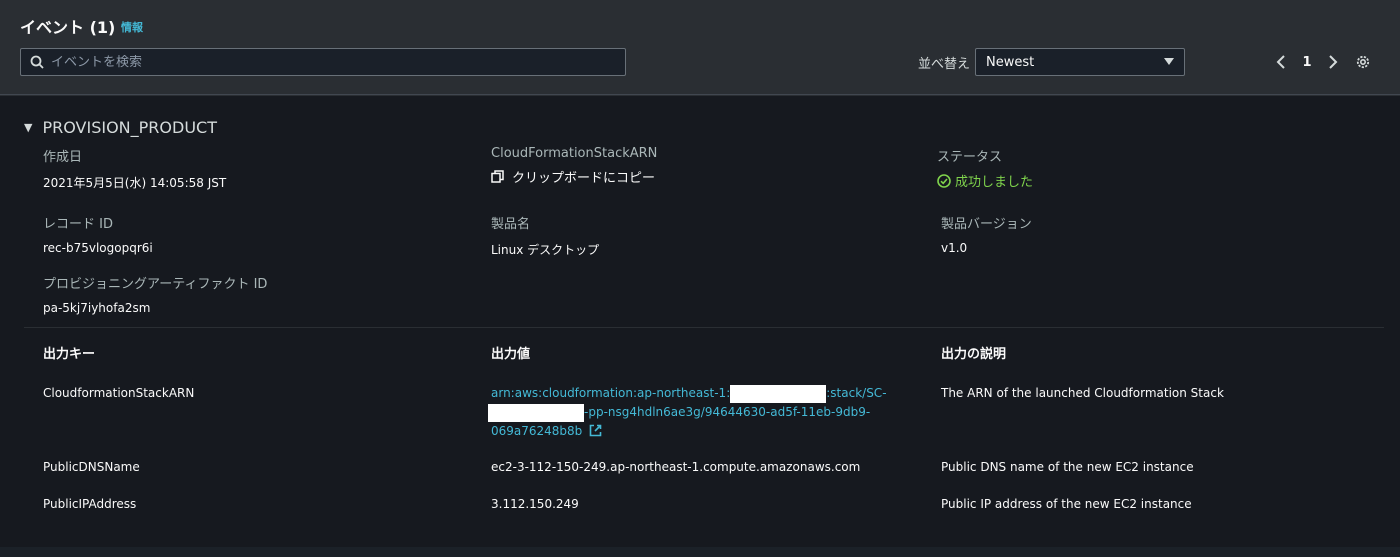 The image size is (1400, 557). I want to click on created-field: 作成日 2021年5月5日(水) 14:05:58 JST, so click(134, 168).